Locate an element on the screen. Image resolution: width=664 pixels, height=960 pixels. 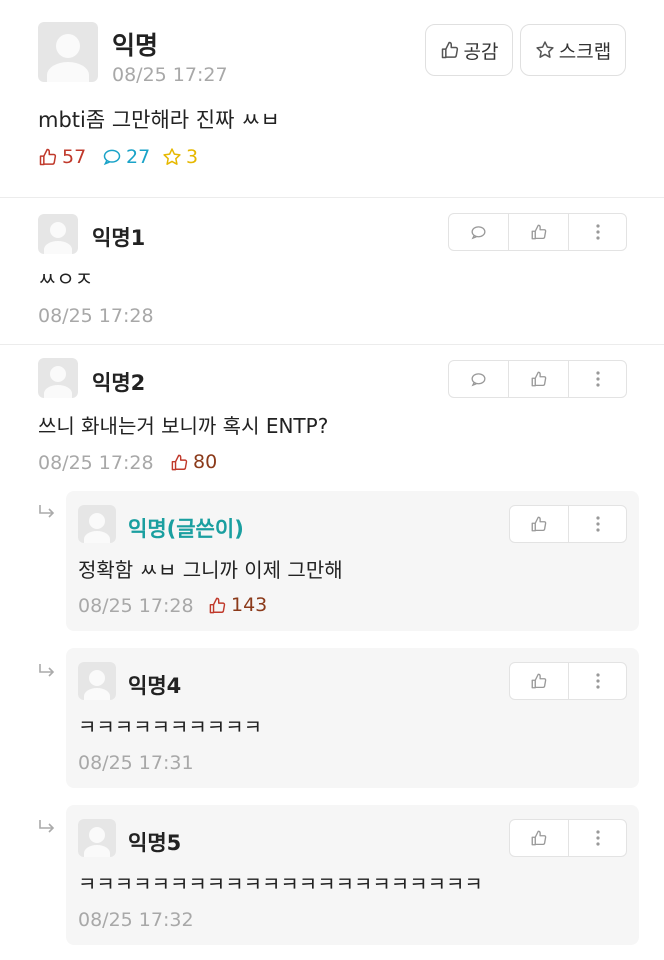
comment-content: 쓰니 화내는거 보니까 혹시 ENTP? is located at coordinates (183, 426).